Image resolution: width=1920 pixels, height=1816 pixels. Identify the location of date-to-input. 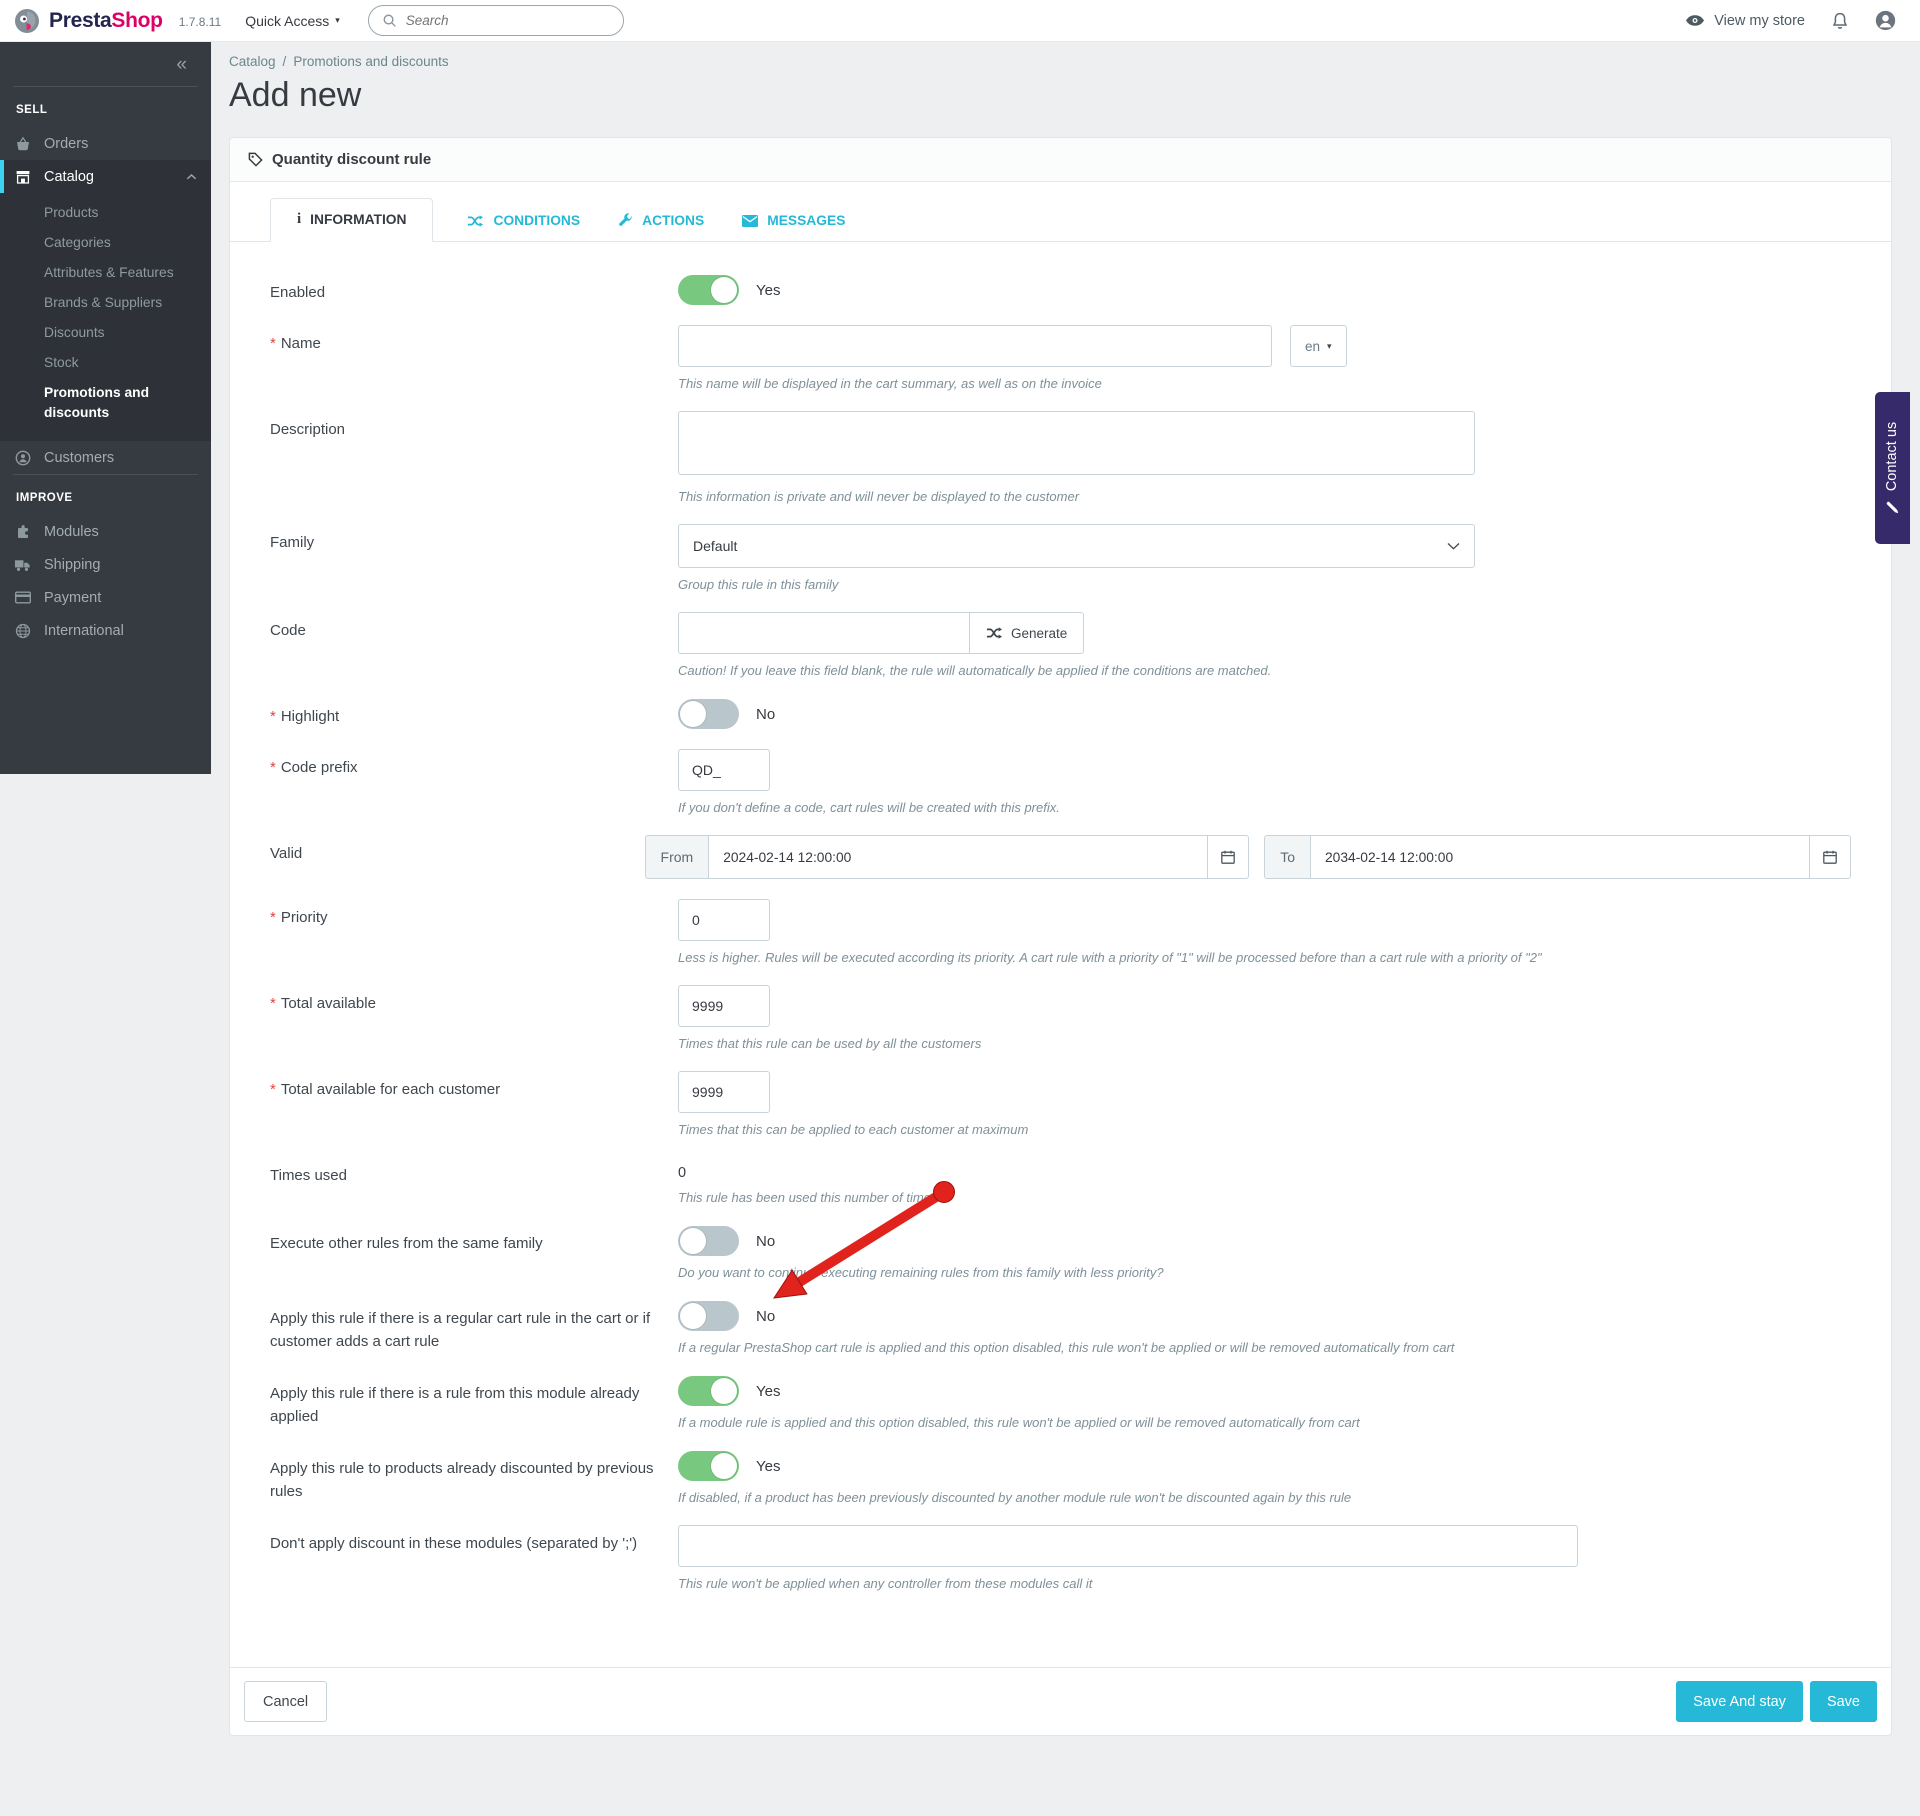
(1560, 857).